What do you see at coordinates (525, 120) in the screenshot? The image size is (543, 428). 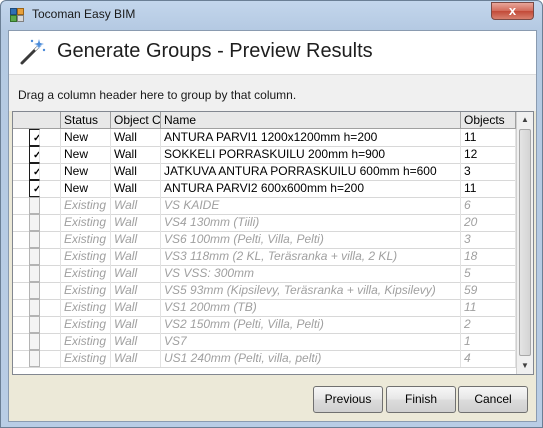 I see `scroll-up-arrow-icon: ▲` at bounding box center [525, 120].